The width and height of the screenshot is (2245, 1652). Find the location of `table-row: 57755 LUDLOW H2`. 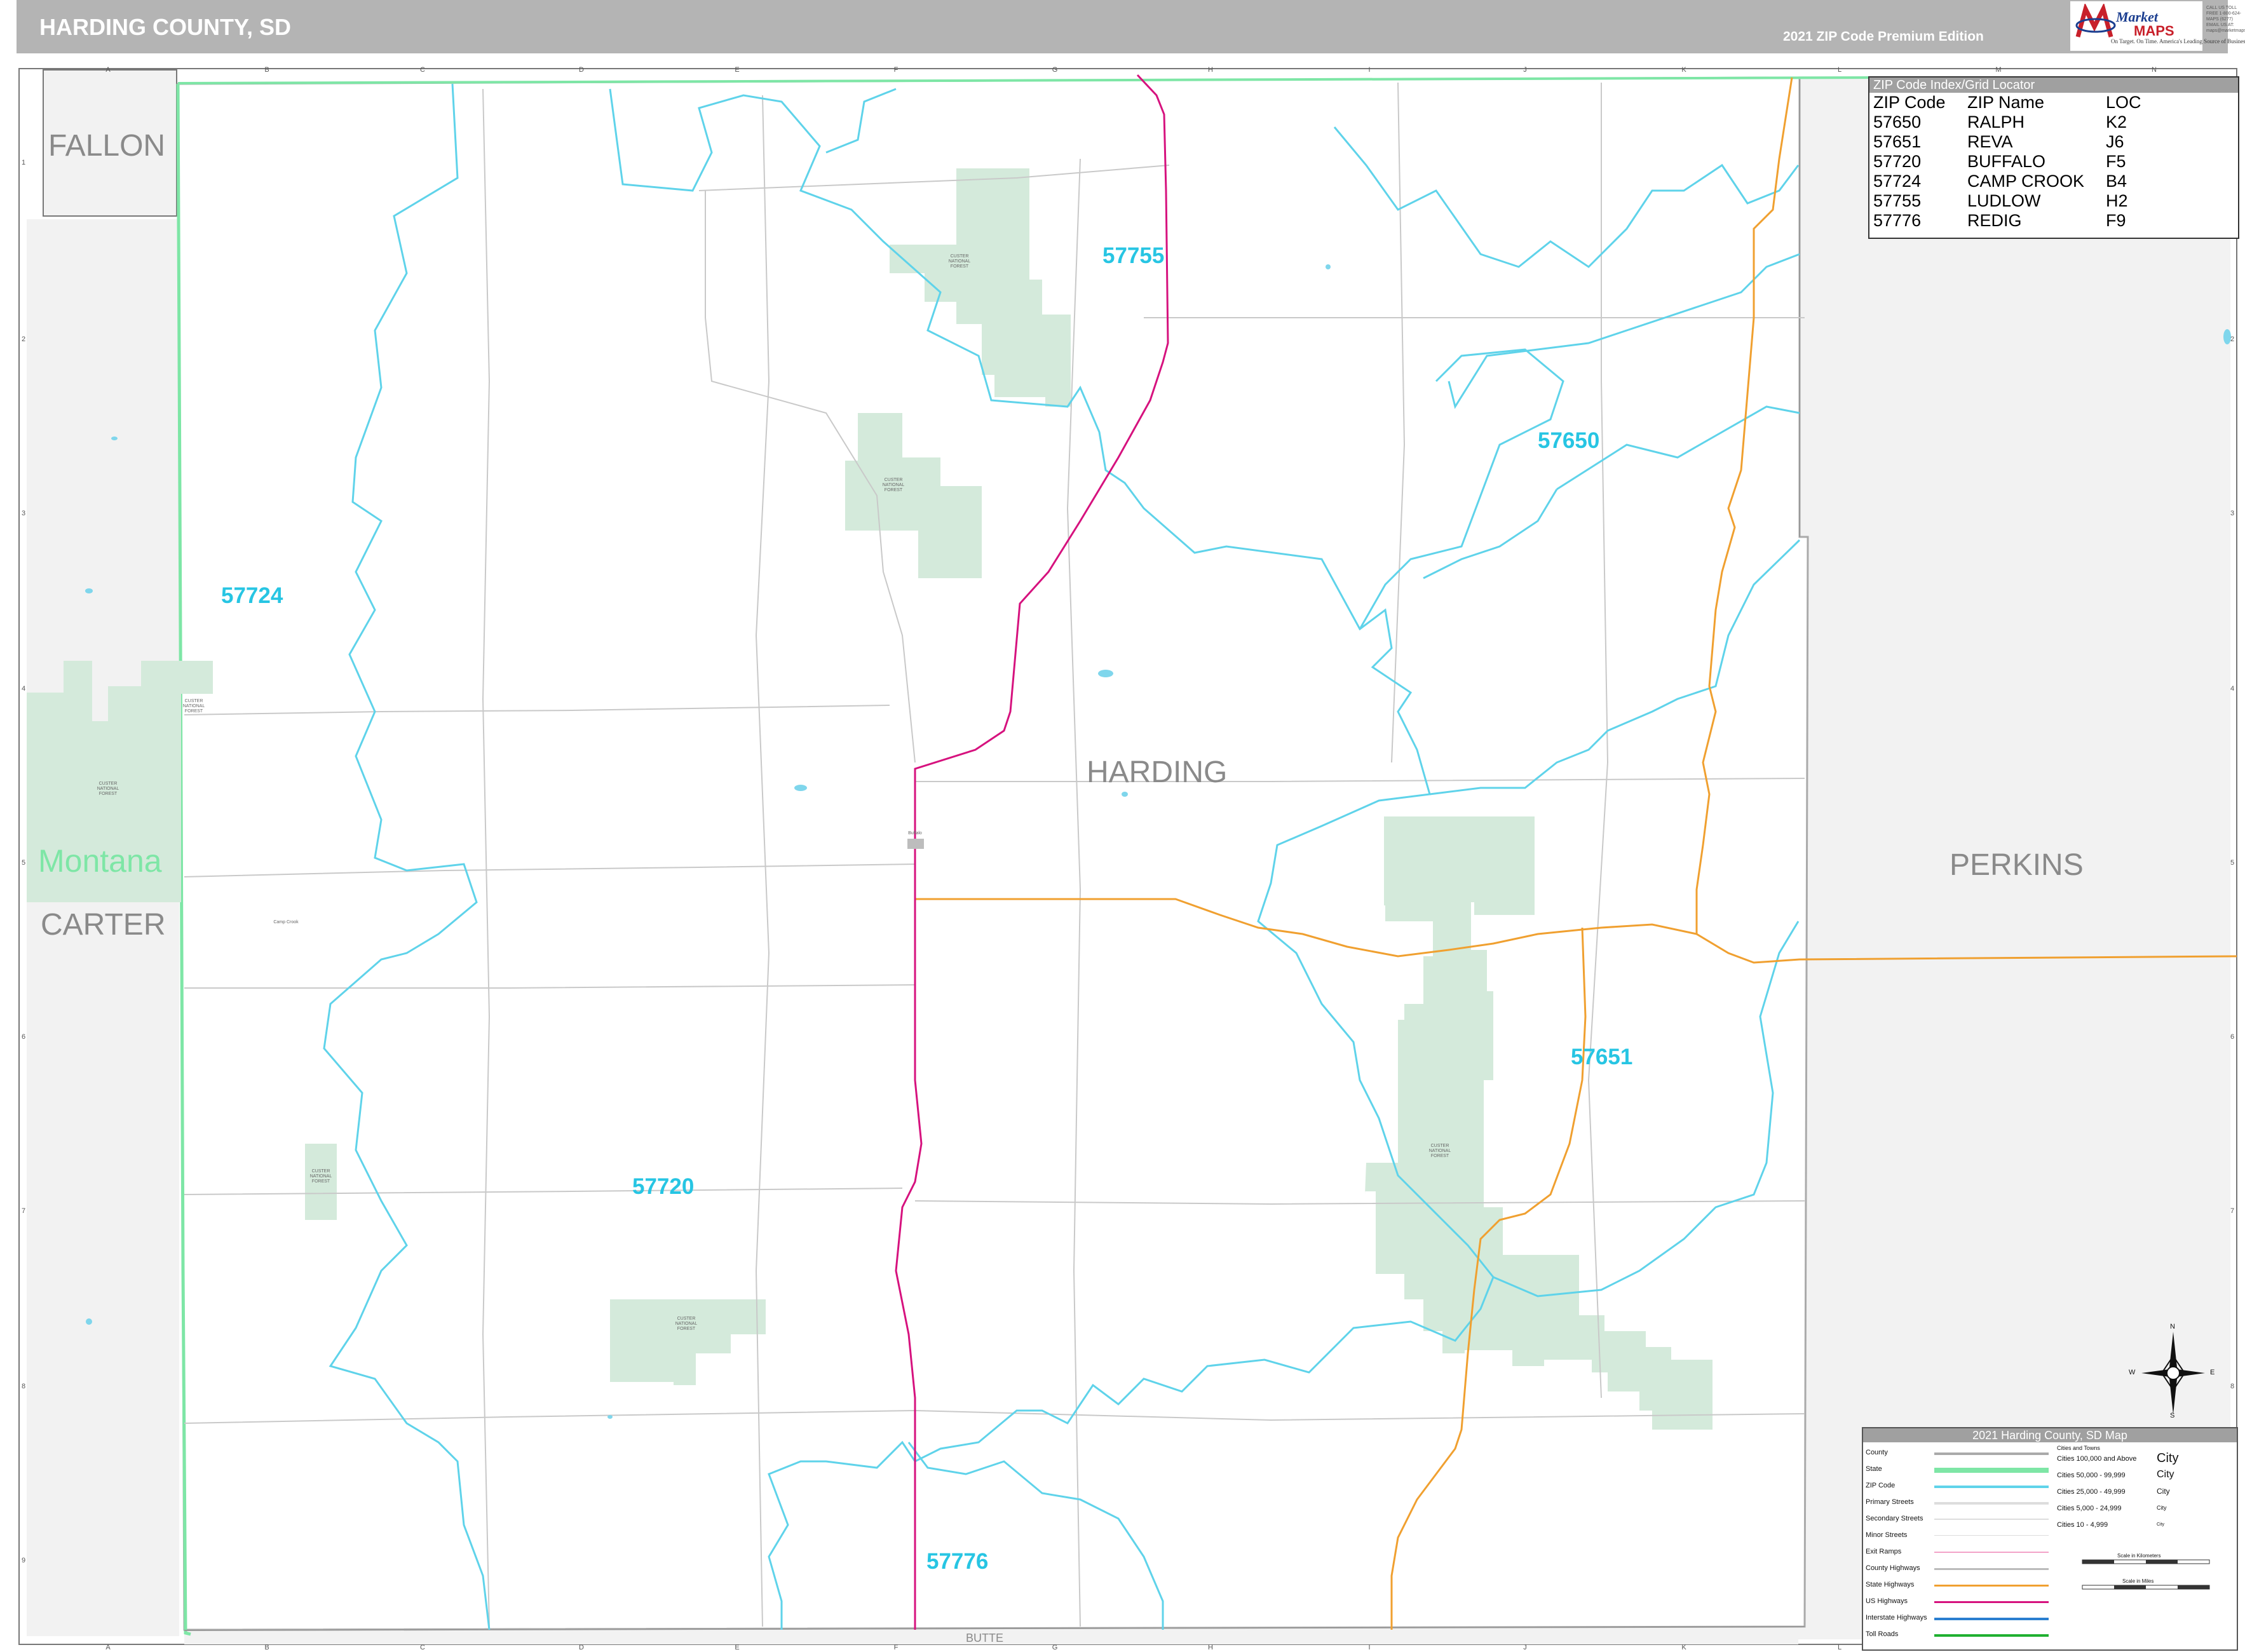

table-row: 57755 LUDLOW H2 is located at coordinates (2007, 201).